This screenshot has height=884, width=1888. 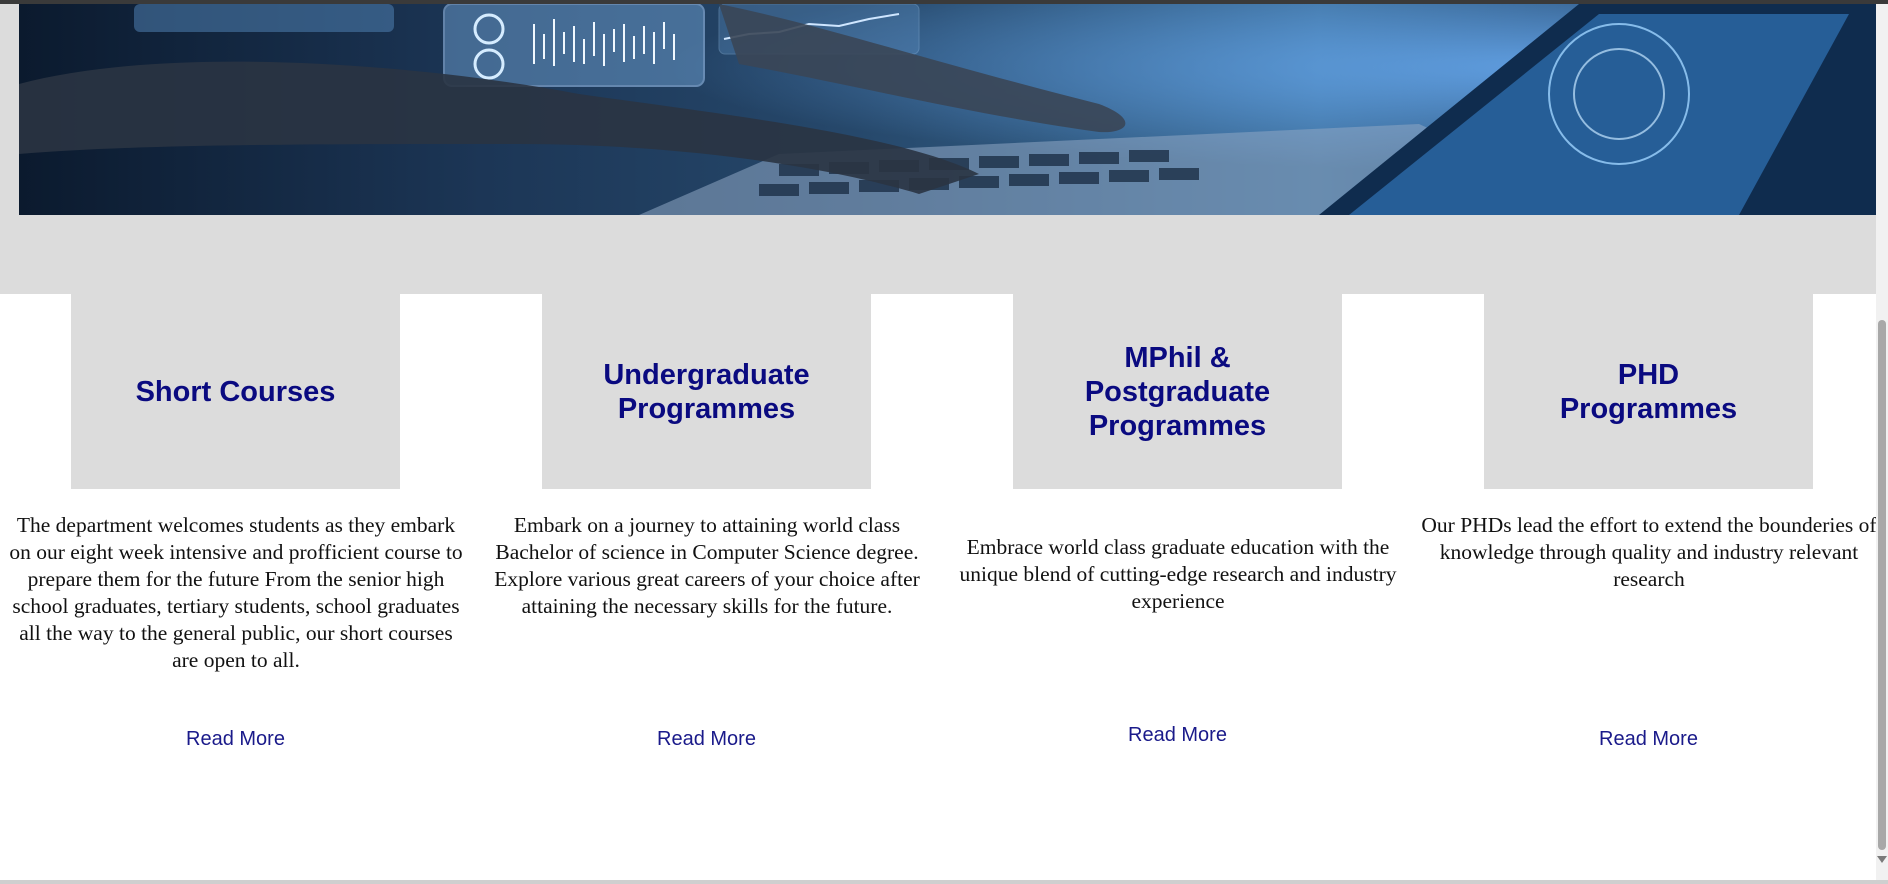 What do you see at coordinates (1882, 859) in the screenshot?
I see `scroll-down-arrow-icon` at bounding box center [1882, 859].